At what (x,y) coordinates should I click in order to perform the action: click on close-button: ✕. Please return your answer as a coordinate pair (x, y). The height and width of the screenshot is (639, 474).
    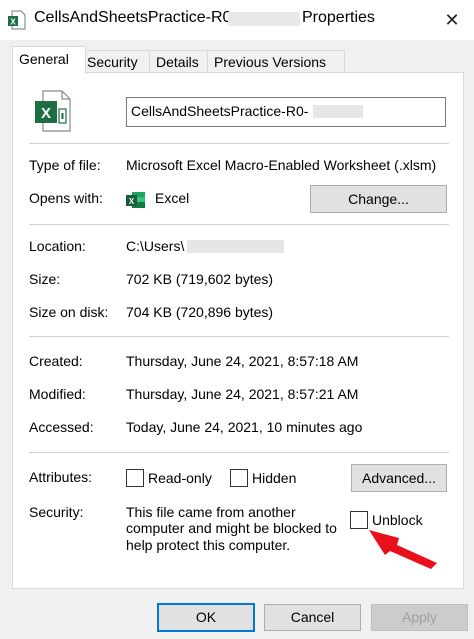
    Looking at the image, I should click on (452, 20).